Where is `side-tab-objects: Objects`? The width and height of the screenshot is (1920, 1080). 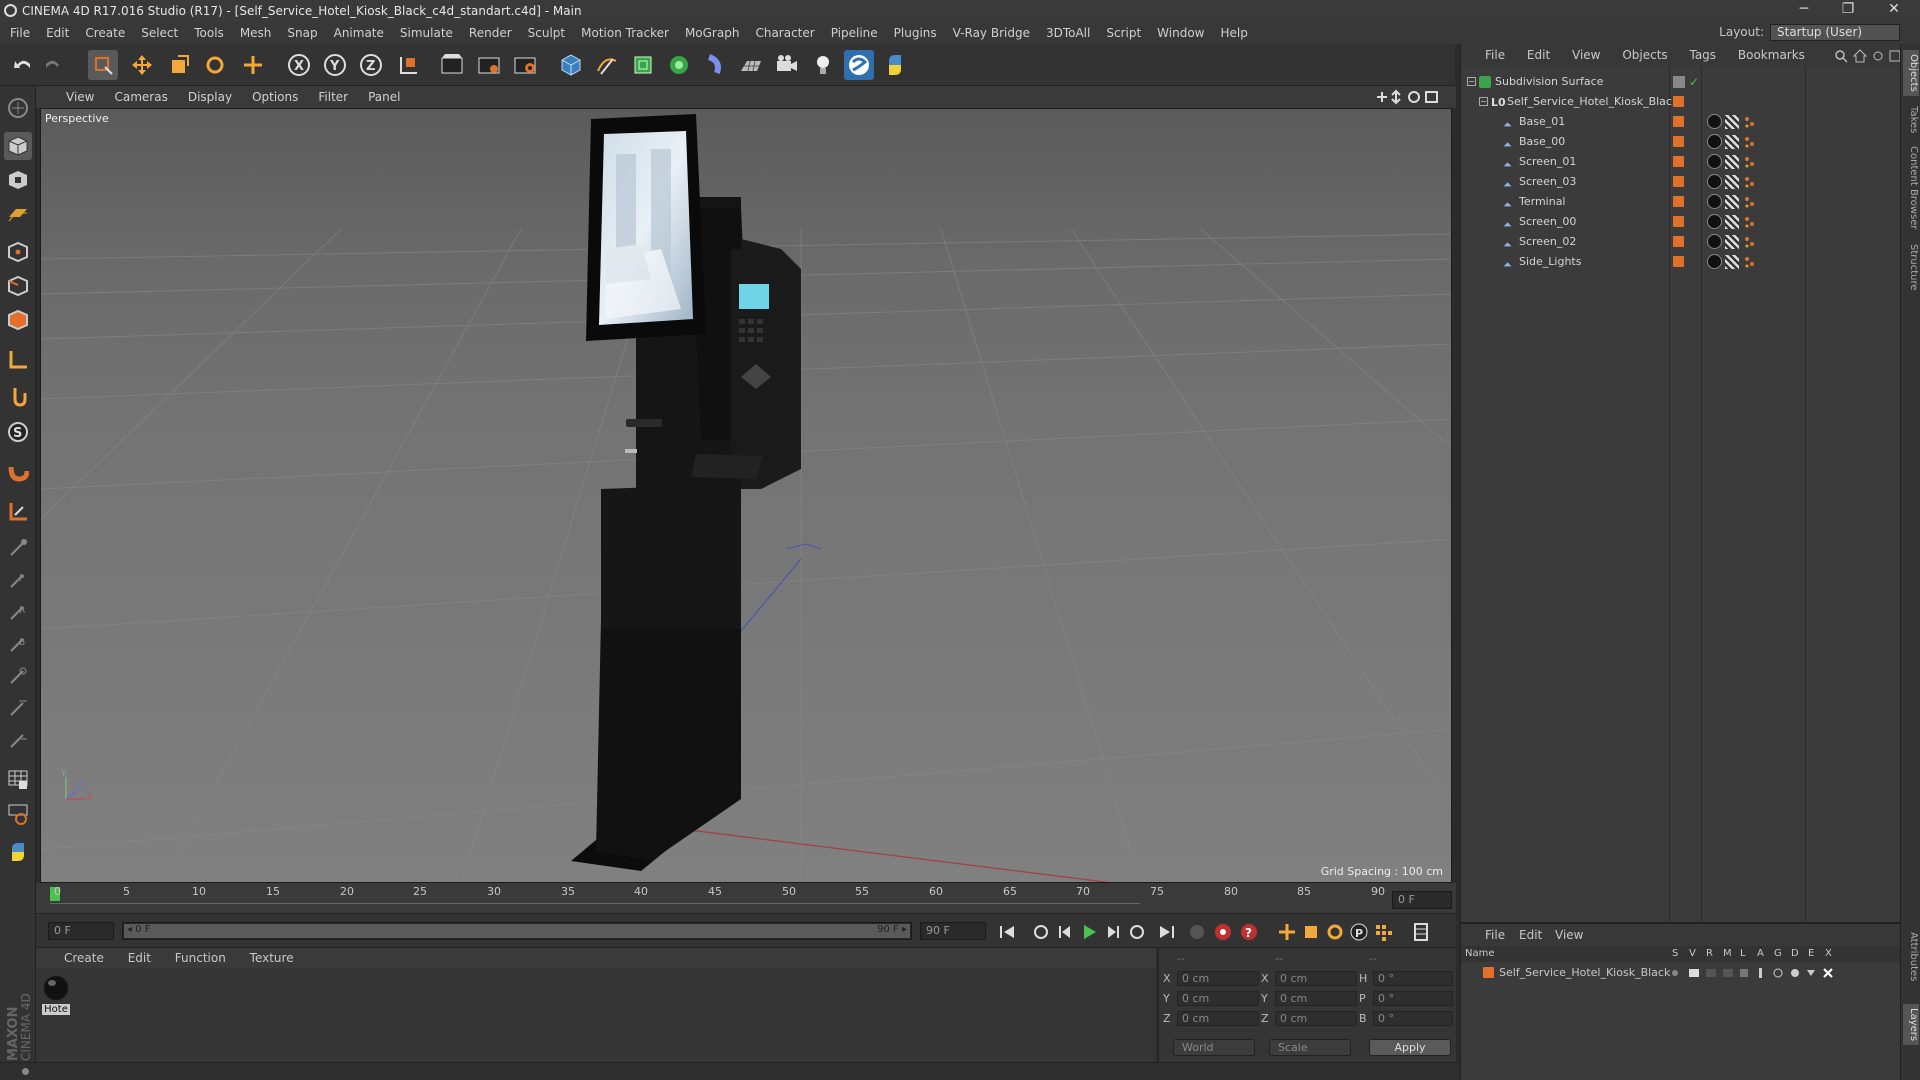 side-tab-objects: Objects is located at coordinates (1911, 73).